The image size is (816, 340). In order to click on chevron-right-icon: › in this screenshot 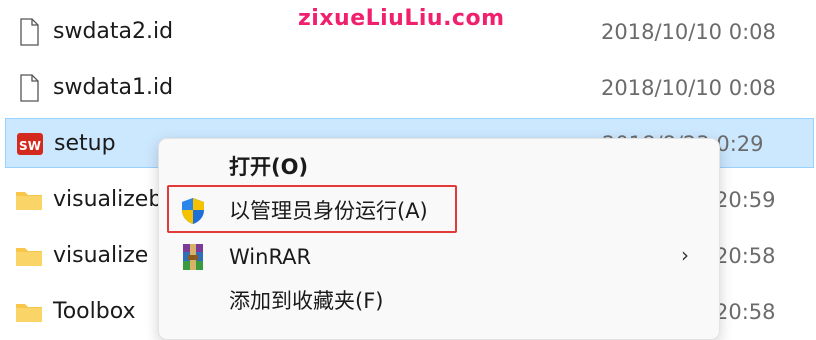, I will do `click(685, 255)`.